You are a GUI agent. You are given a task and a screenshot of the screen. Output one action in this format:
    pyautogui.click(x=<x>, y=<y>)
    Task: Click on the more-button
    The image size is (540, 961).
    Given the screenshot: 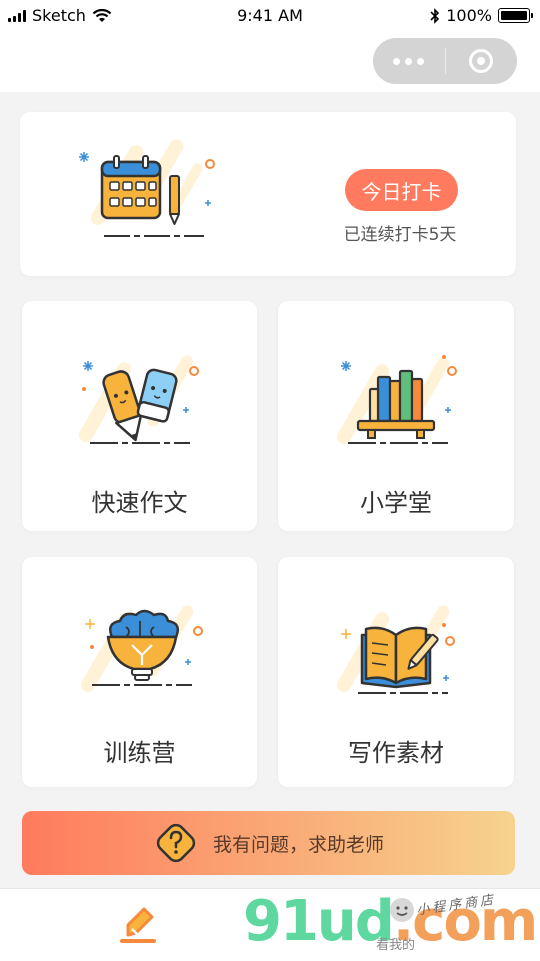 What is the action you would take?
    pyautogui.click(x=409, y=61)
    